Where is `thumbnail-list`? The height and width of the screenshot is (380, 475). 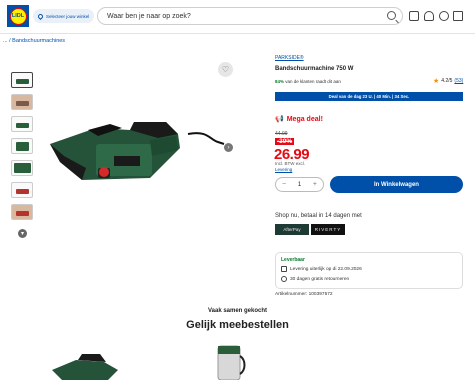 thumbnail-list is located at coordinates (22, 149).